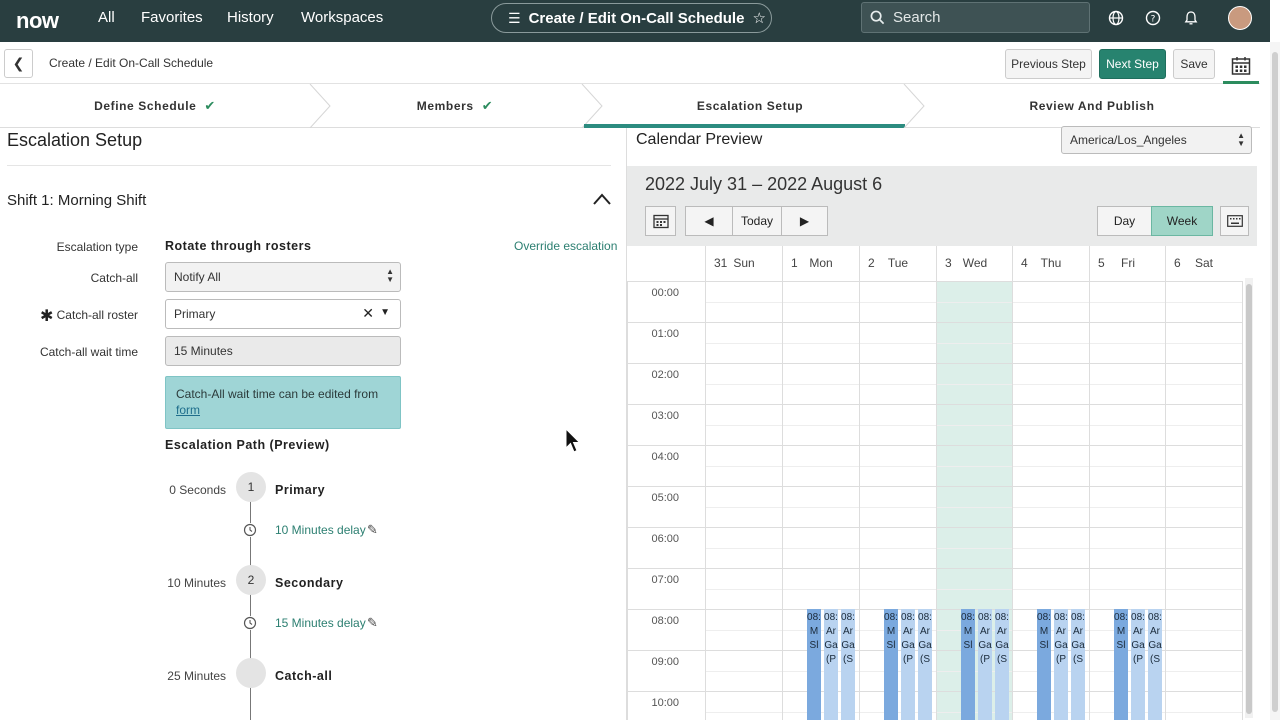  What do you see at coordinates (974, 507) in the screenshot?
I see `half-hour-line` at bounding box center [974, 507].